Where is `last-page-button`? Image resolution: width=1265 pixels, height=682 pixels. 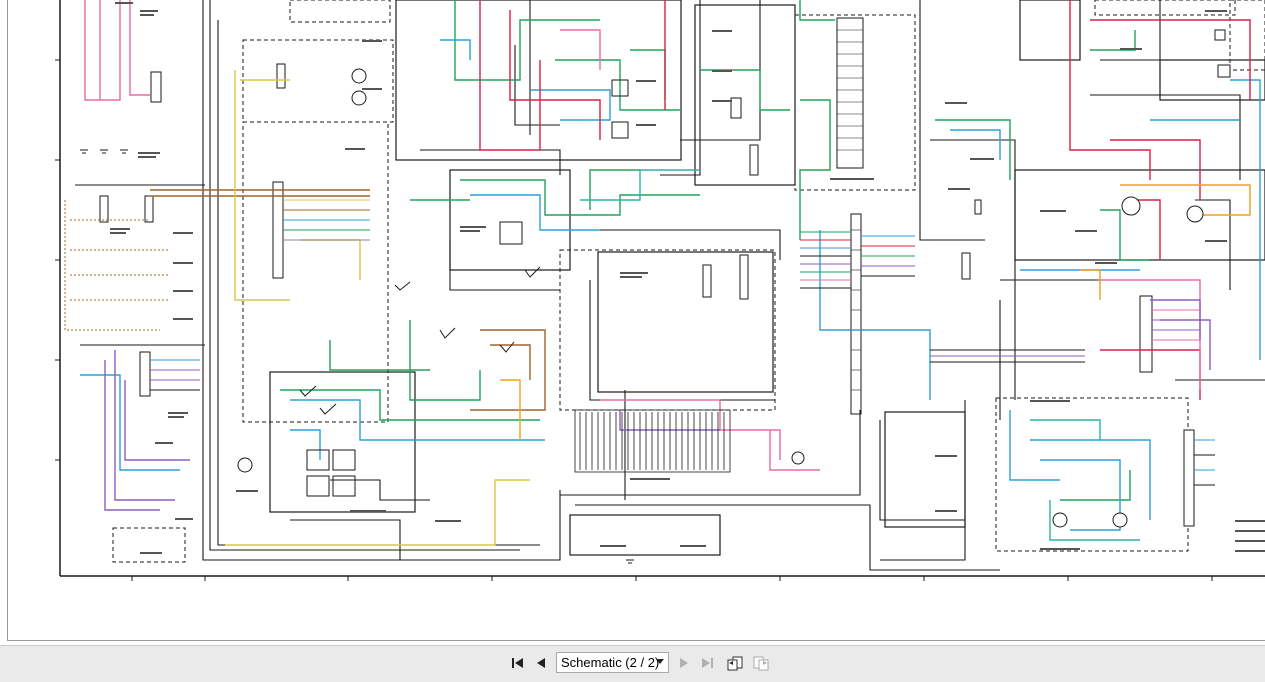 last-page-button is located at coordinates (708, 663).